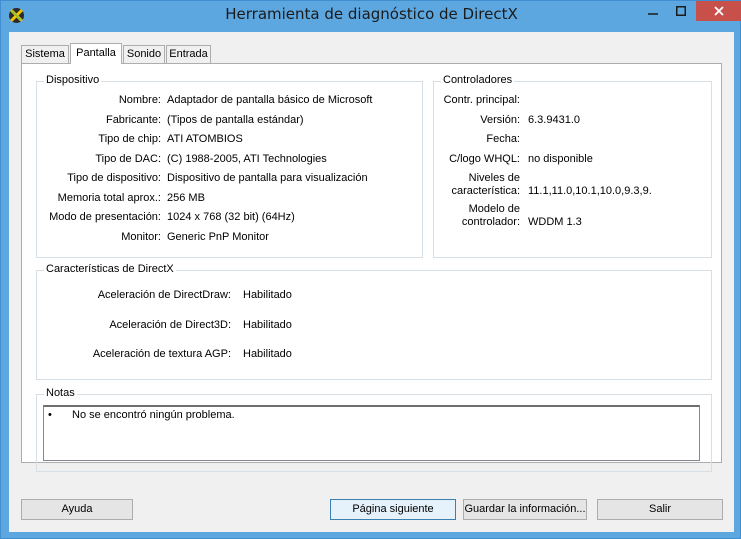  What do you see at coordinates (129, 139) in the screenshot?
I see `chip-type-label: Tipo de chip:` at bounding box center [129, 139].